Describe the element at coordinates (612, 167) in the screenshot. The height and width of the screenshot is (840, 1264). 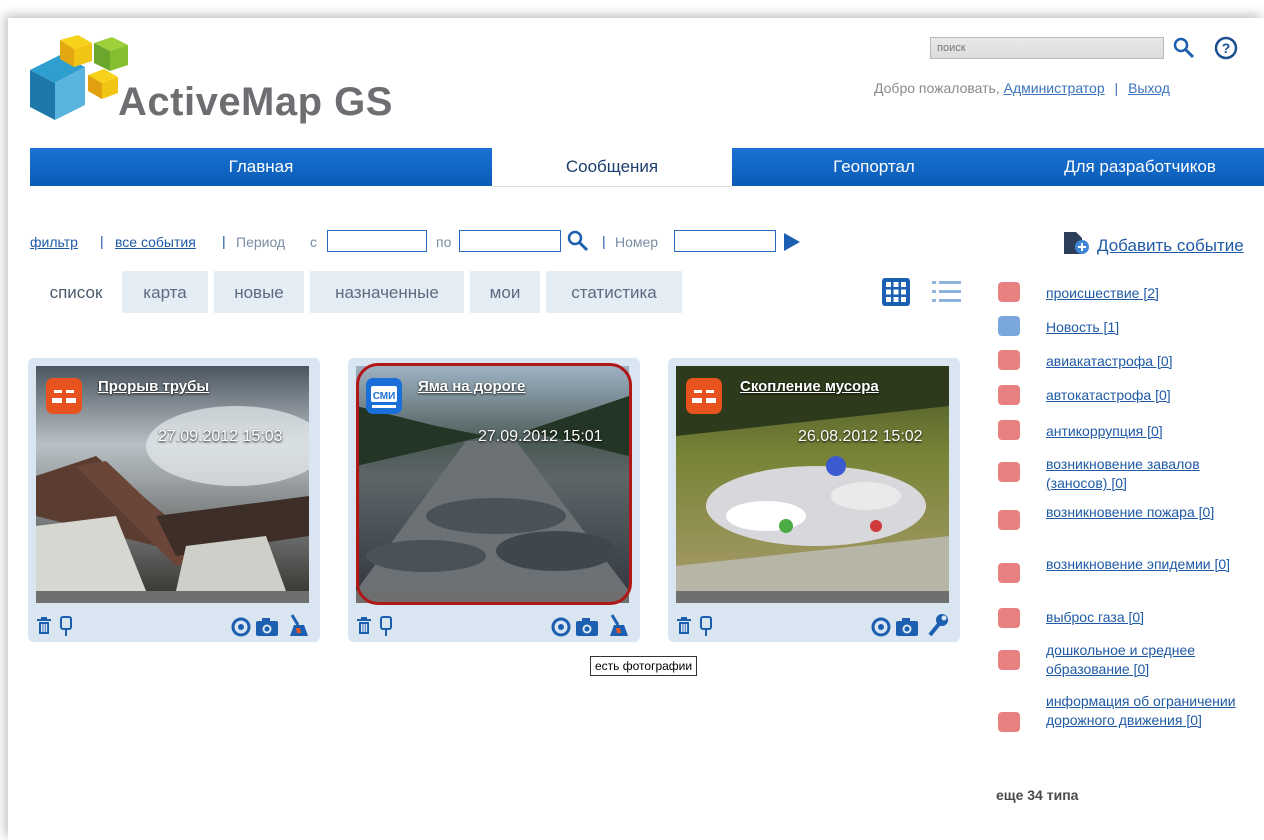
I see `nav-item-messages: Сообщения` at that location.